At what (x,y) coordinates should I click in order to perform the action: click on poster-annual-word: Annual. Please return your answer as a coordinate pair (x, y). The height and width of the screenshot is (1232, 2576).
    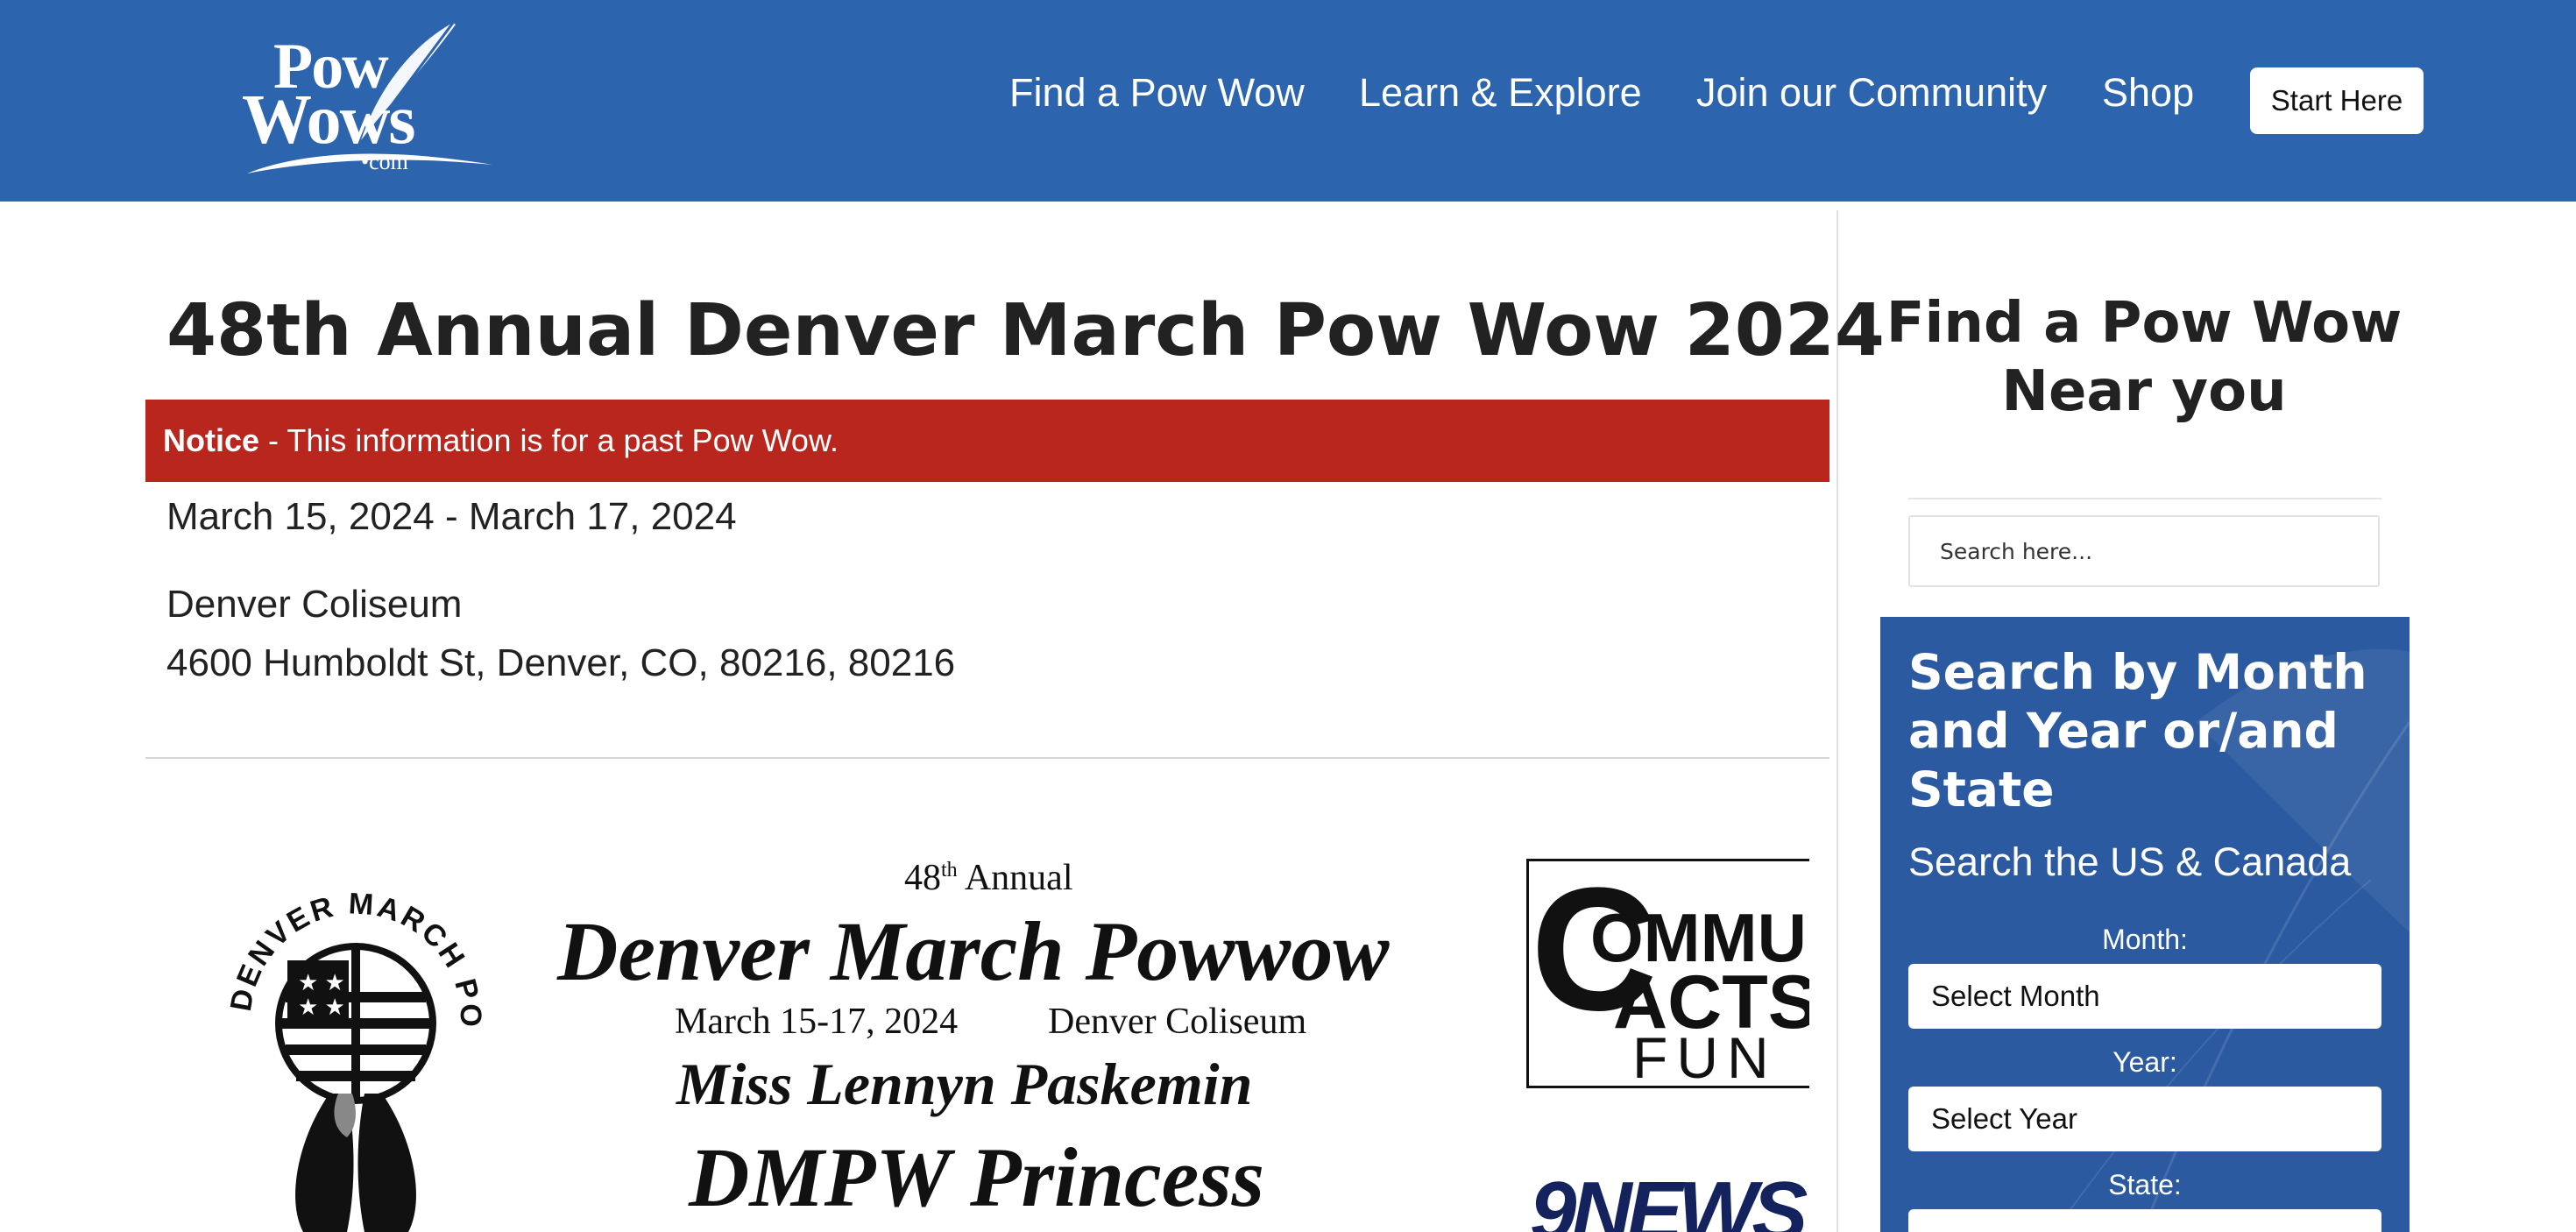
    Looking at the image, I should click on (1015, 878).